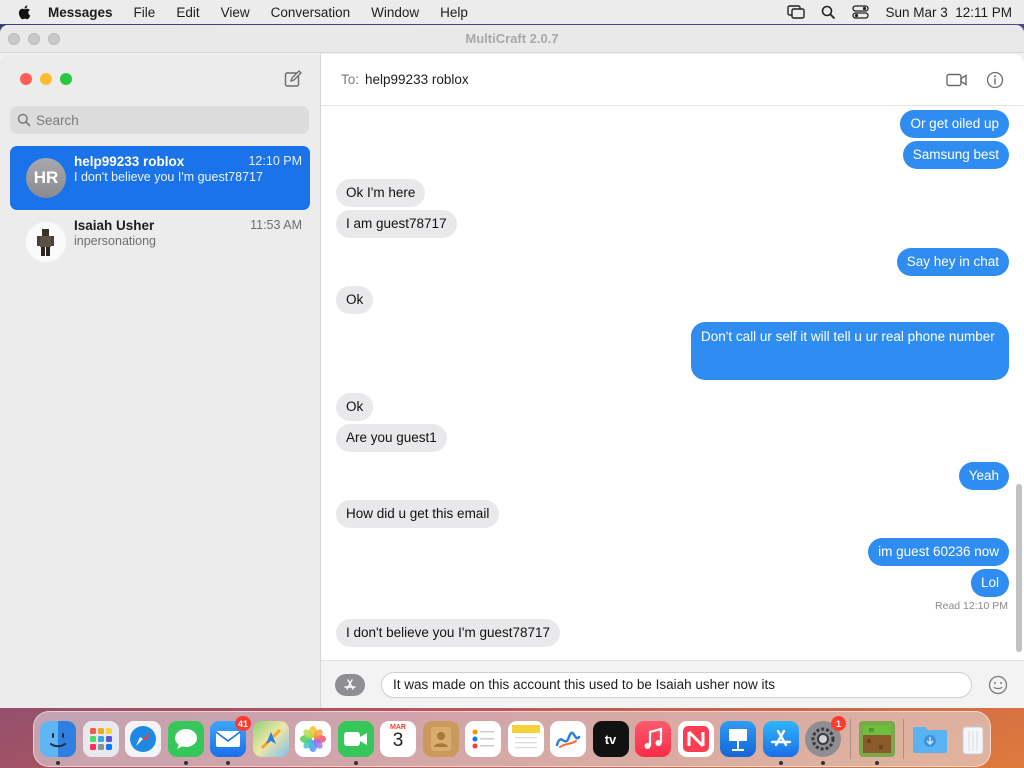 The image size is (1024, 768). Describe the element at coordinates (796, 12) in the screenshot. I see `screen-mirroring-icon` at that location.